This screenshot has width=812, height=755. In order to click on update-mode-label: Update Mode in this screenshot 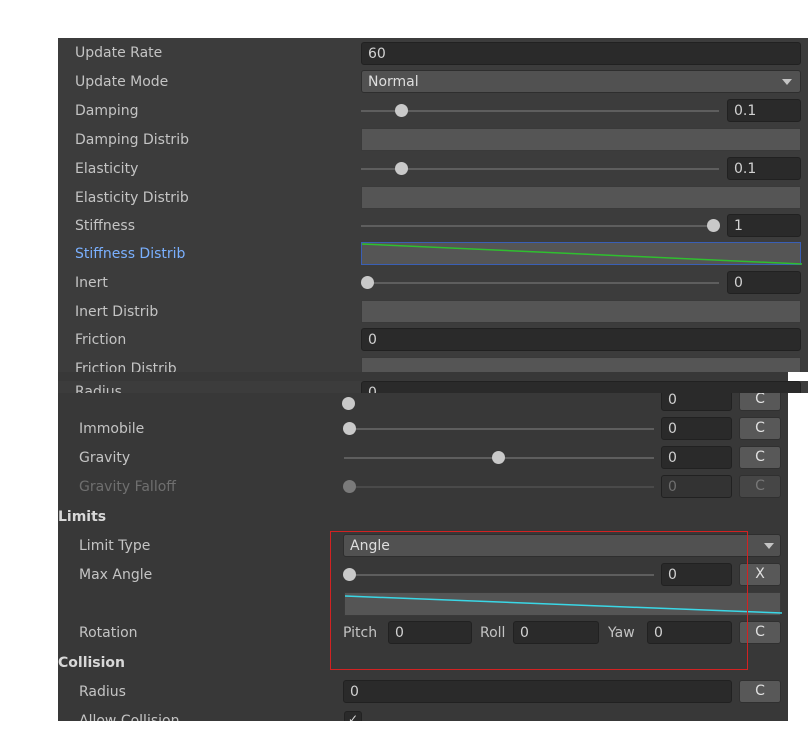, I will do `click(122, 82)`.